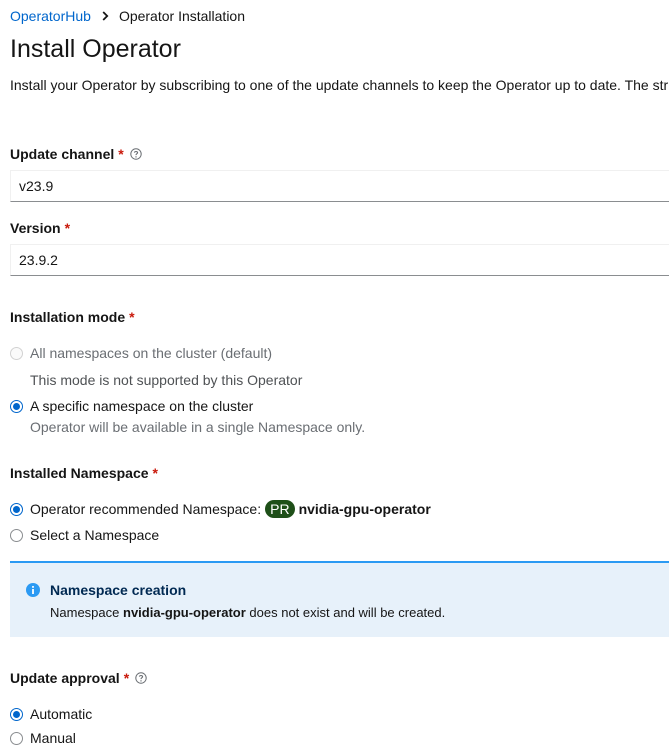  Describe the element at coordinates (16, 535) in the screenshot. I see `select-namespace-radio` at that location.